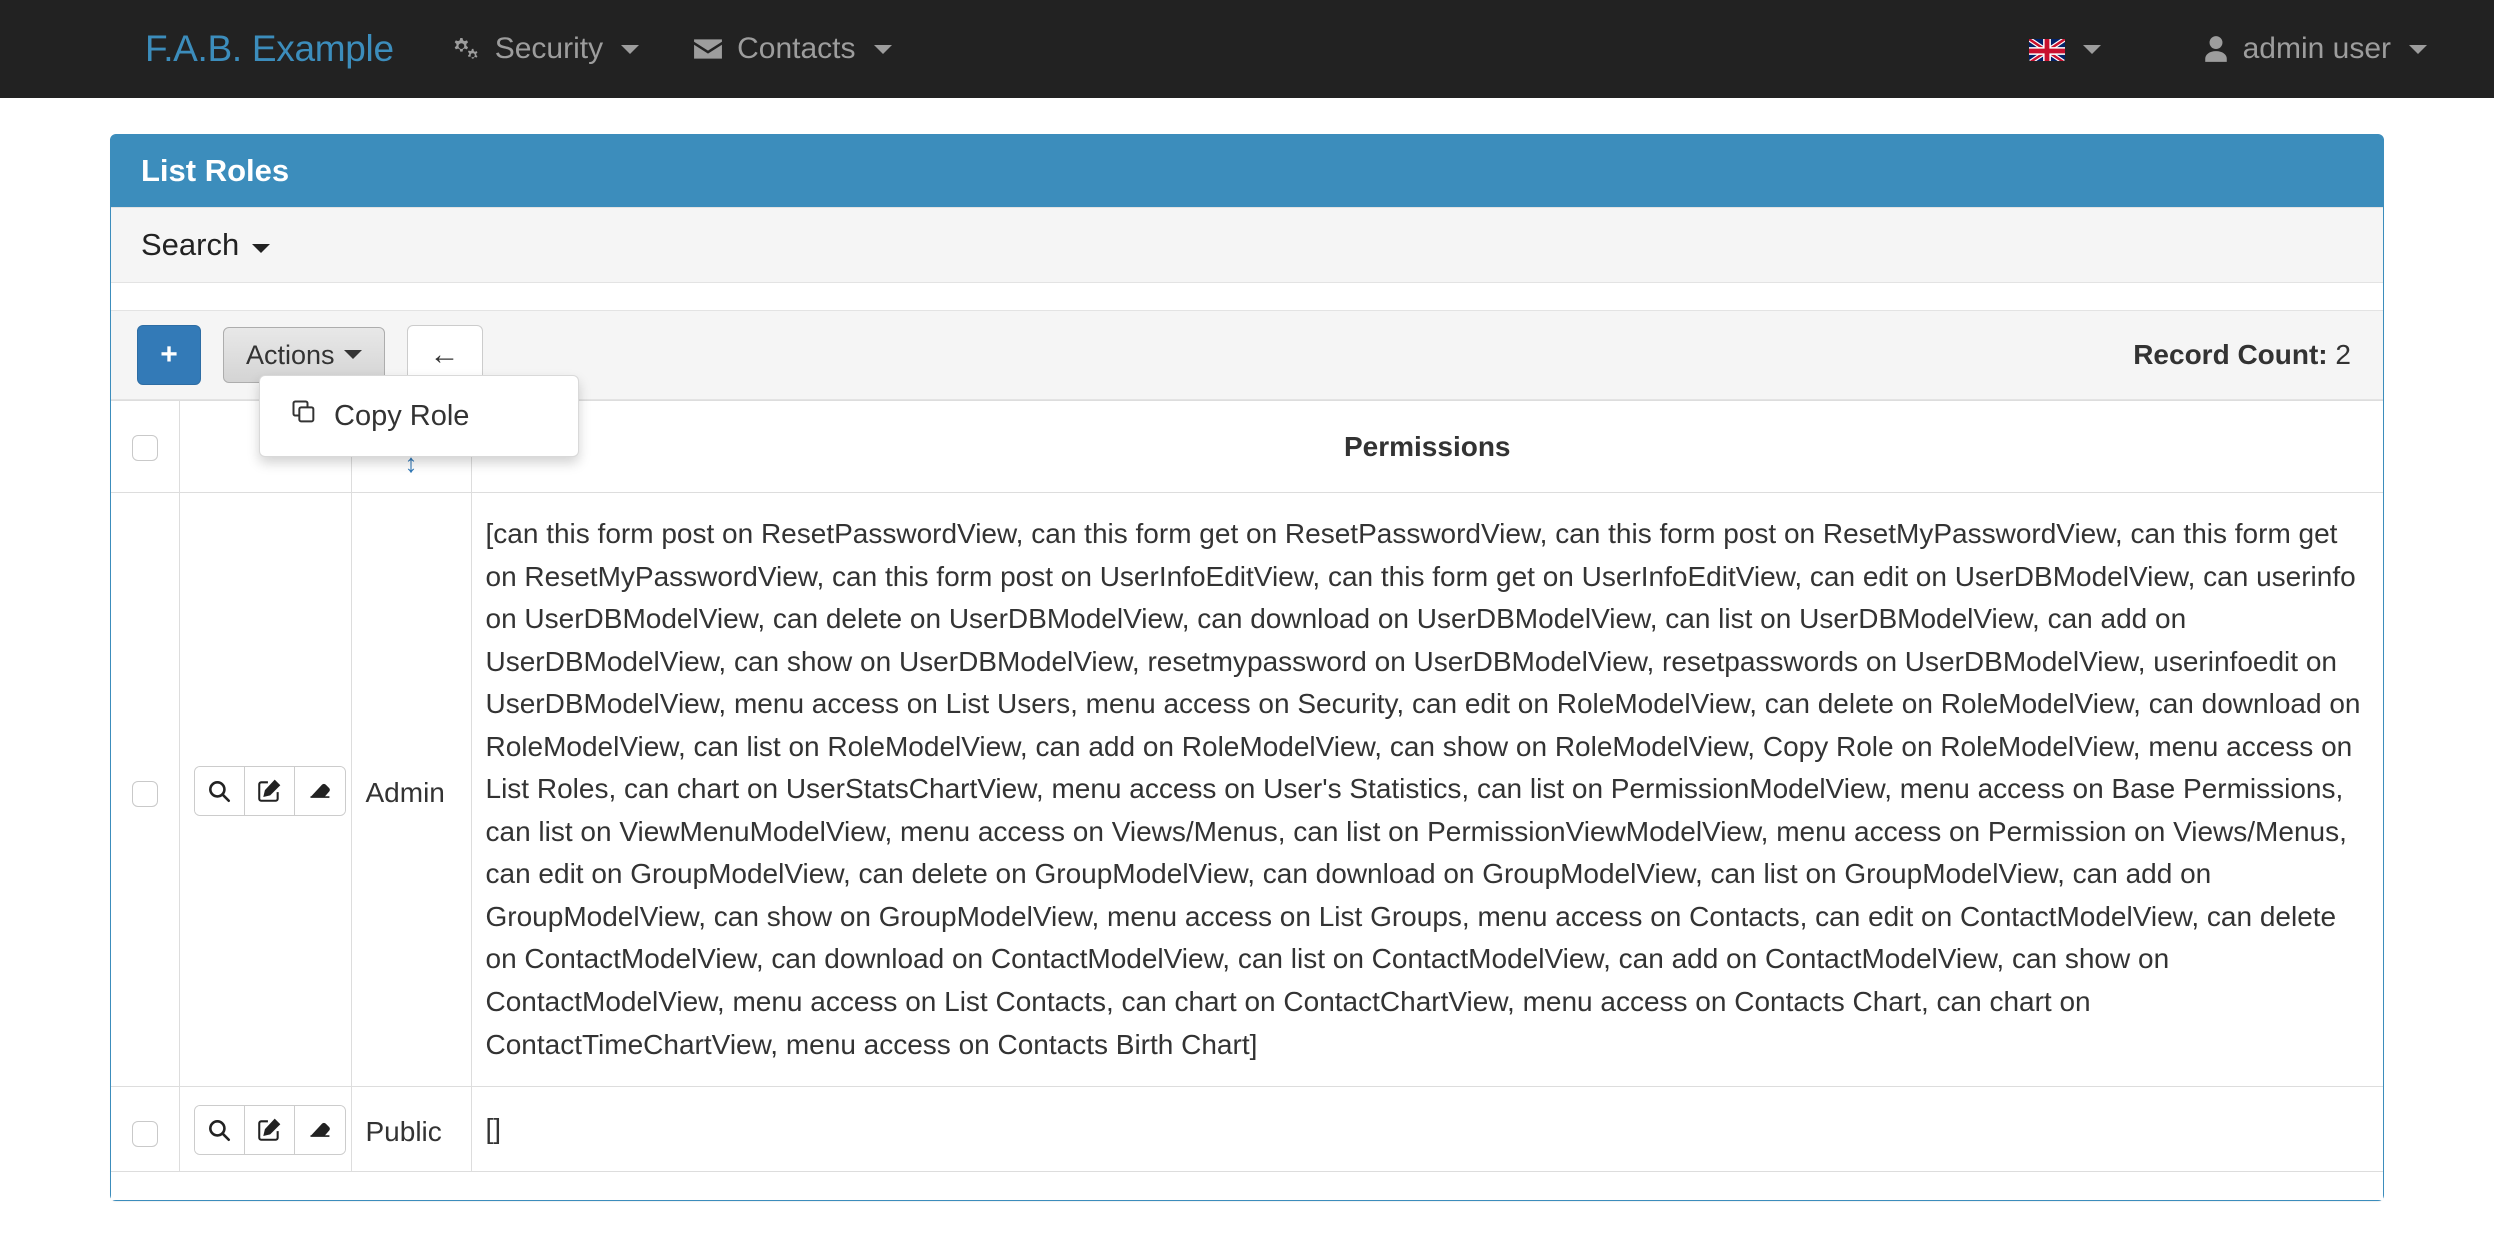 The height and width of the screenshot is (1250, 2494). Describe the element at coordinates (549, 48) in the screenshot. I see `nav-item-security-label: Security` at that location.